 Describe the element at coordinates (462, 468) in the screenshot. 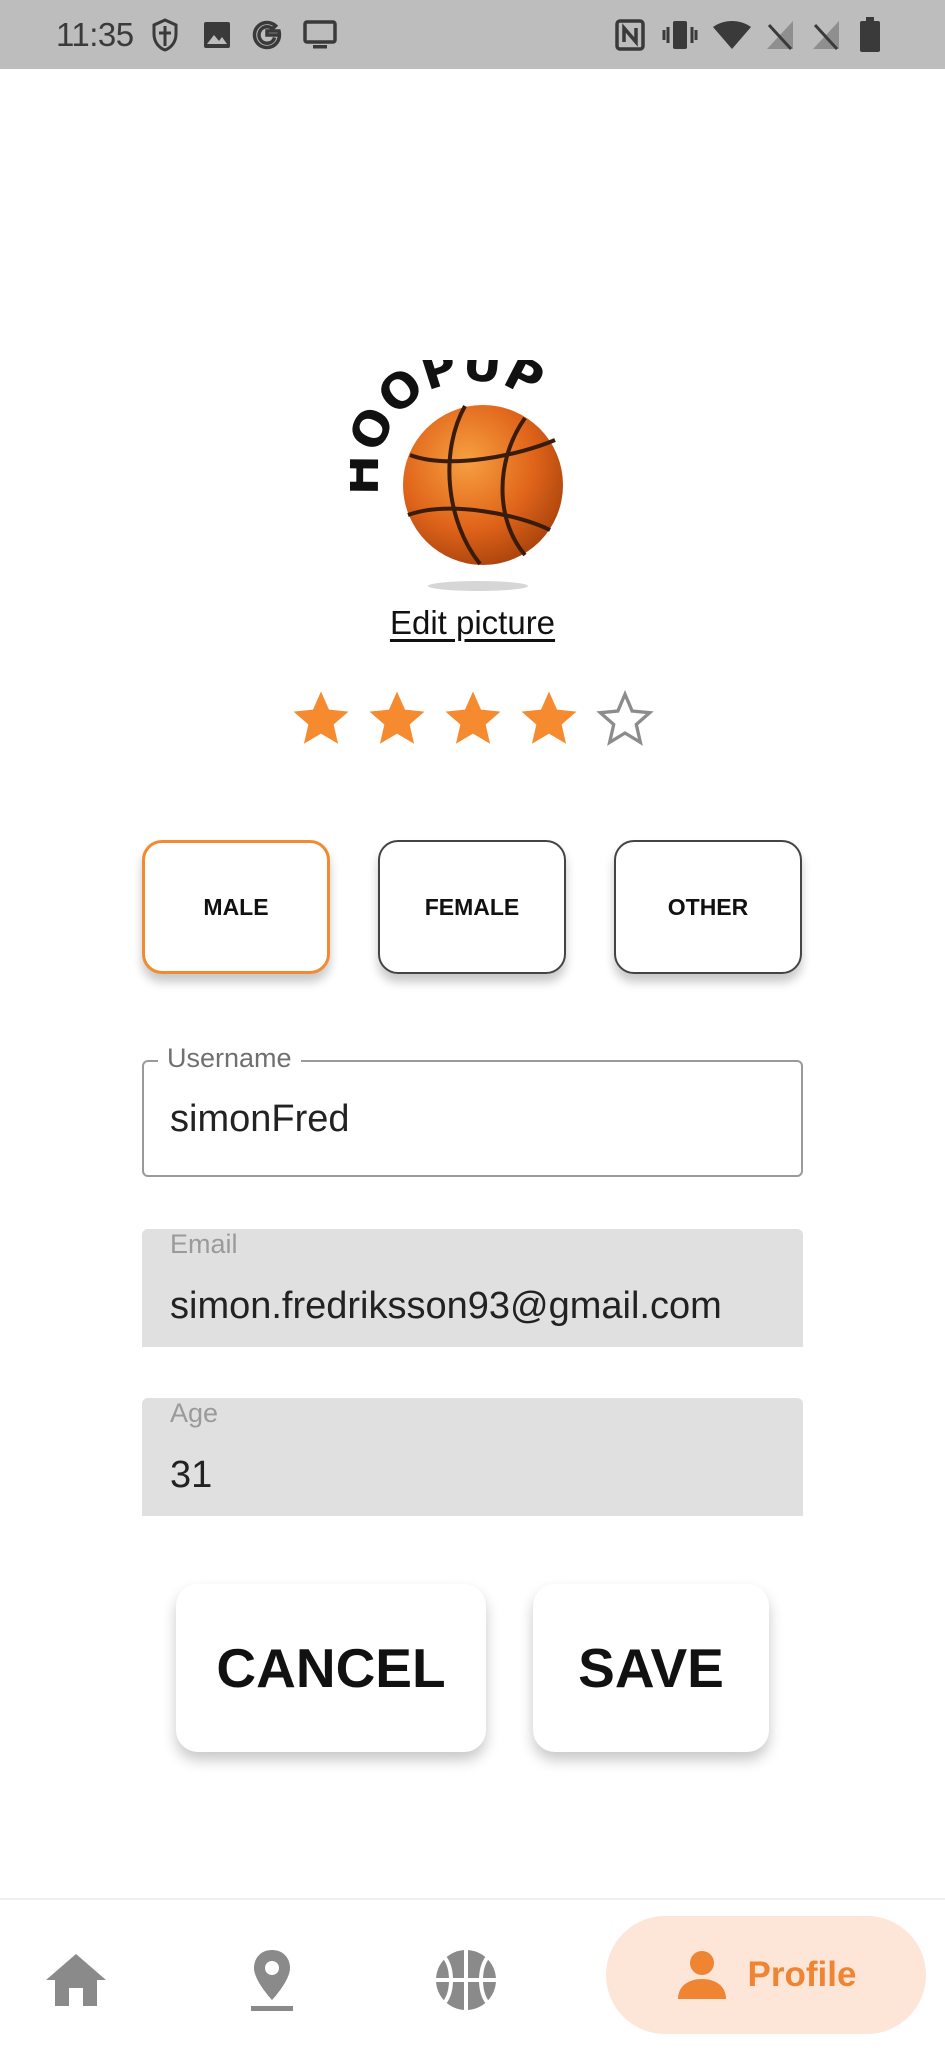

I see `profile-logo: HOOPUP` at that location.